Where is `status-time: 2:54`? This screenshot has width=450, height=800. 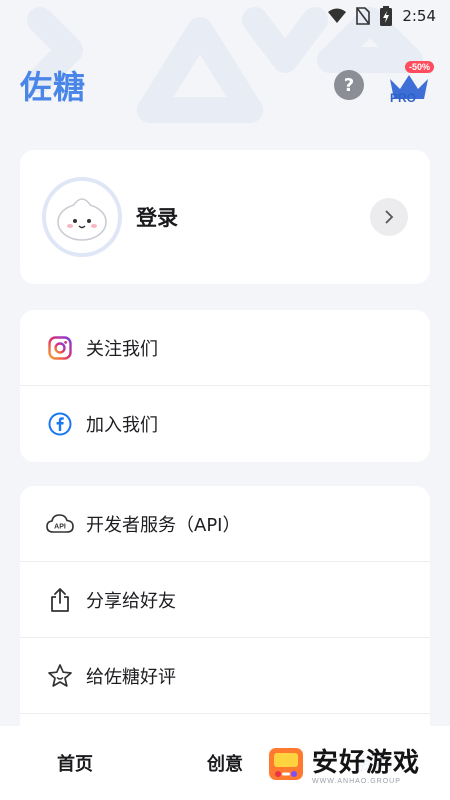
status-time: 2:54 is located at coordinates (419, 16).